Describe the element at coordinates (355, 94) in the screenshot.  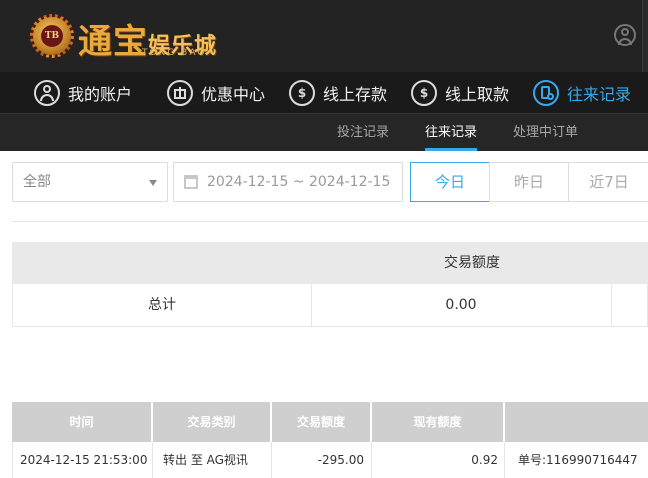
I see `nav-item-label: 线上存款` at that location.